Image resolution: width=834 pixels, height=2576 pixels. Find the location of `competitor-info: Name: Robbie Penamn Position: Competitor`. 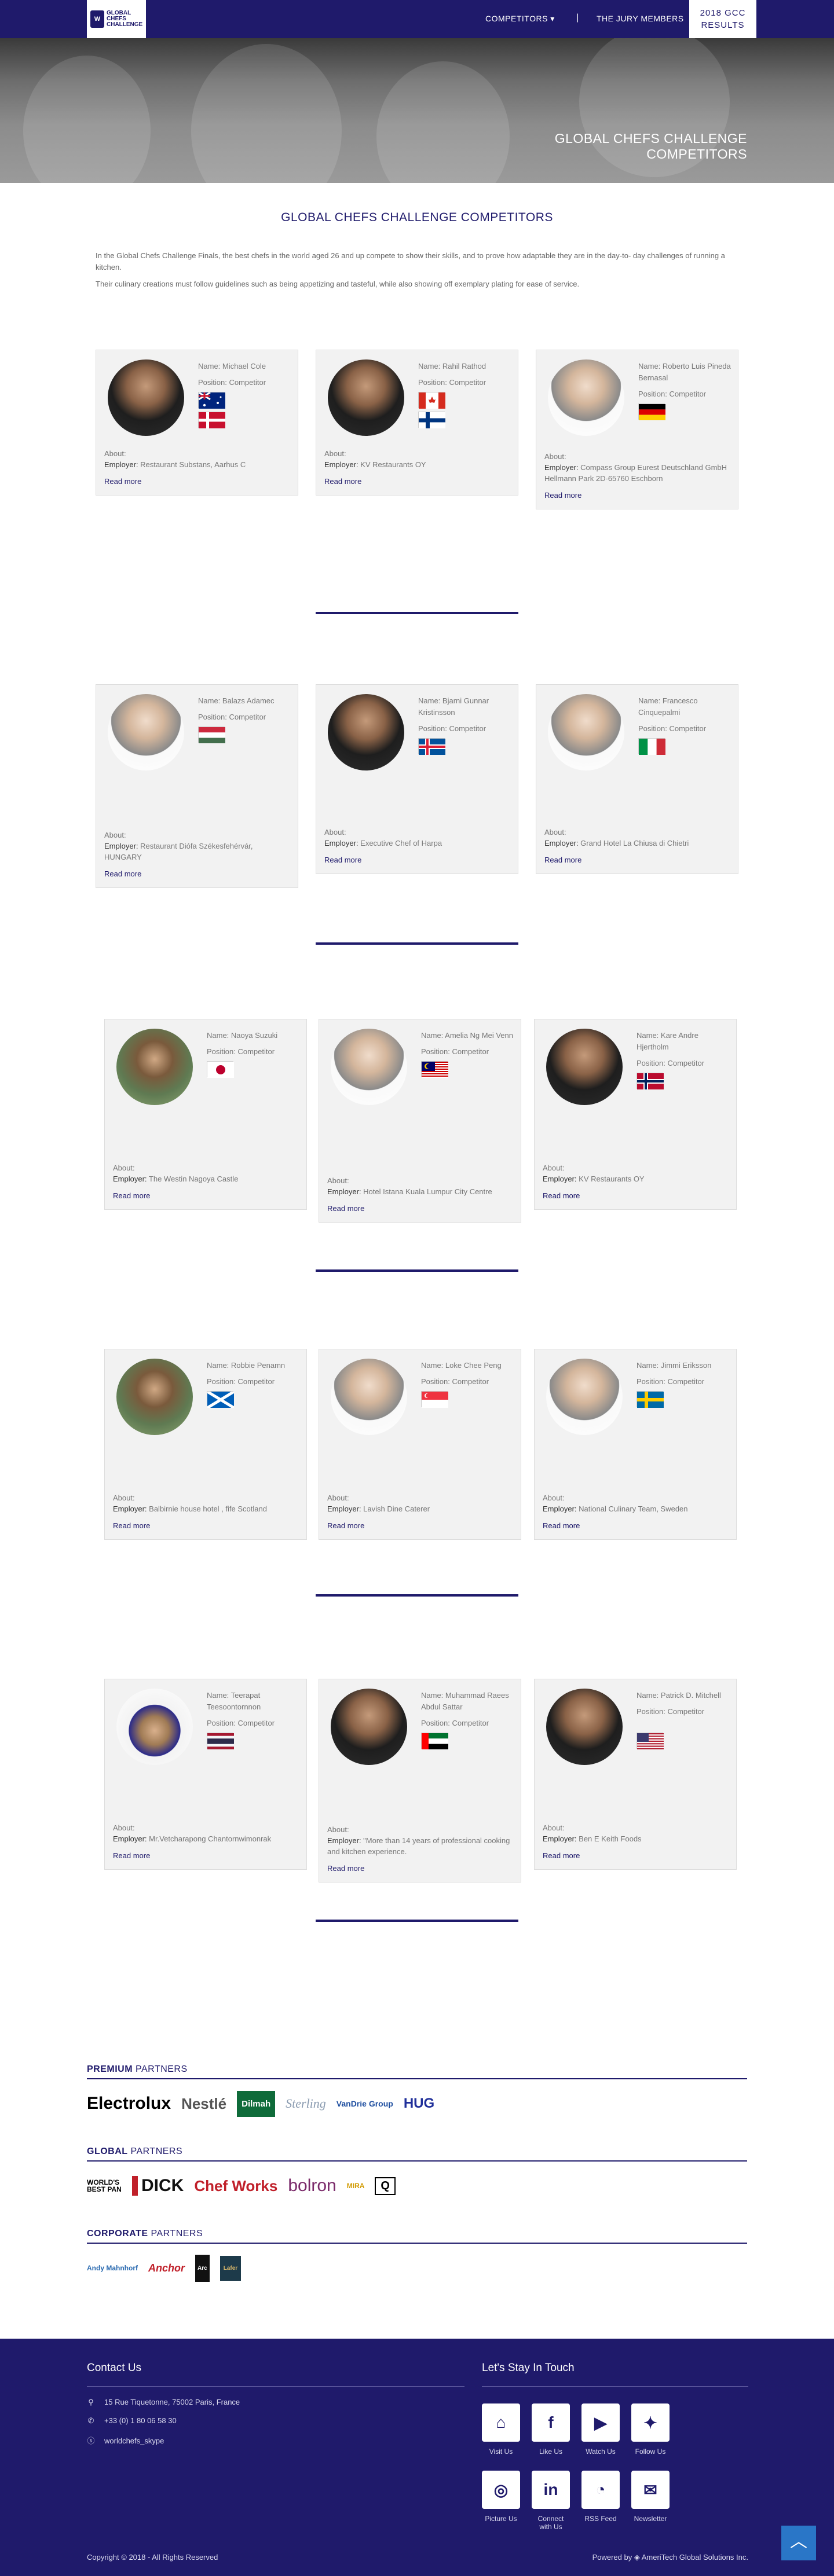

competitor-info: Name: Robbie Penamn Position: Competitor is located at coordinates (253, 1374).